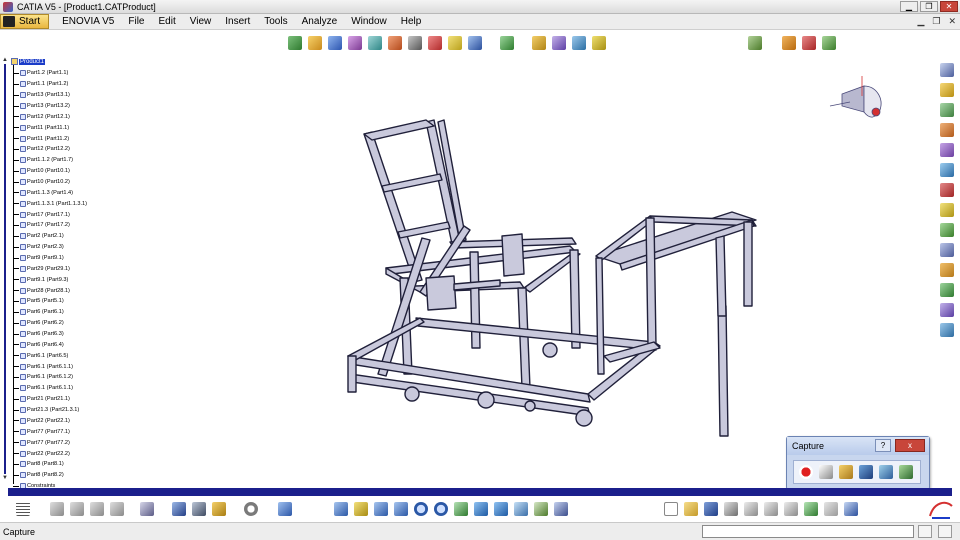 The height and width of the screenshot is (540, 960). What do you see at coordinates (65, 279) in the screenshot?
I see `tree-item: Part9.1 (Part9.3)` at bounding box center [65, 279].